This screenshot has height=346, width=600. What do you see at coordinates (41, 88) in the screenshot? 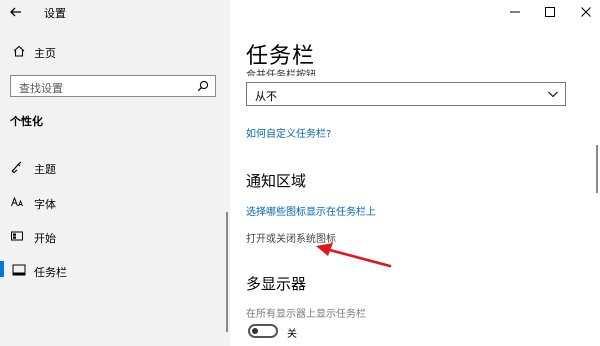
I see `search-placeholder: 查找设置` at bounding box center [41, 88].